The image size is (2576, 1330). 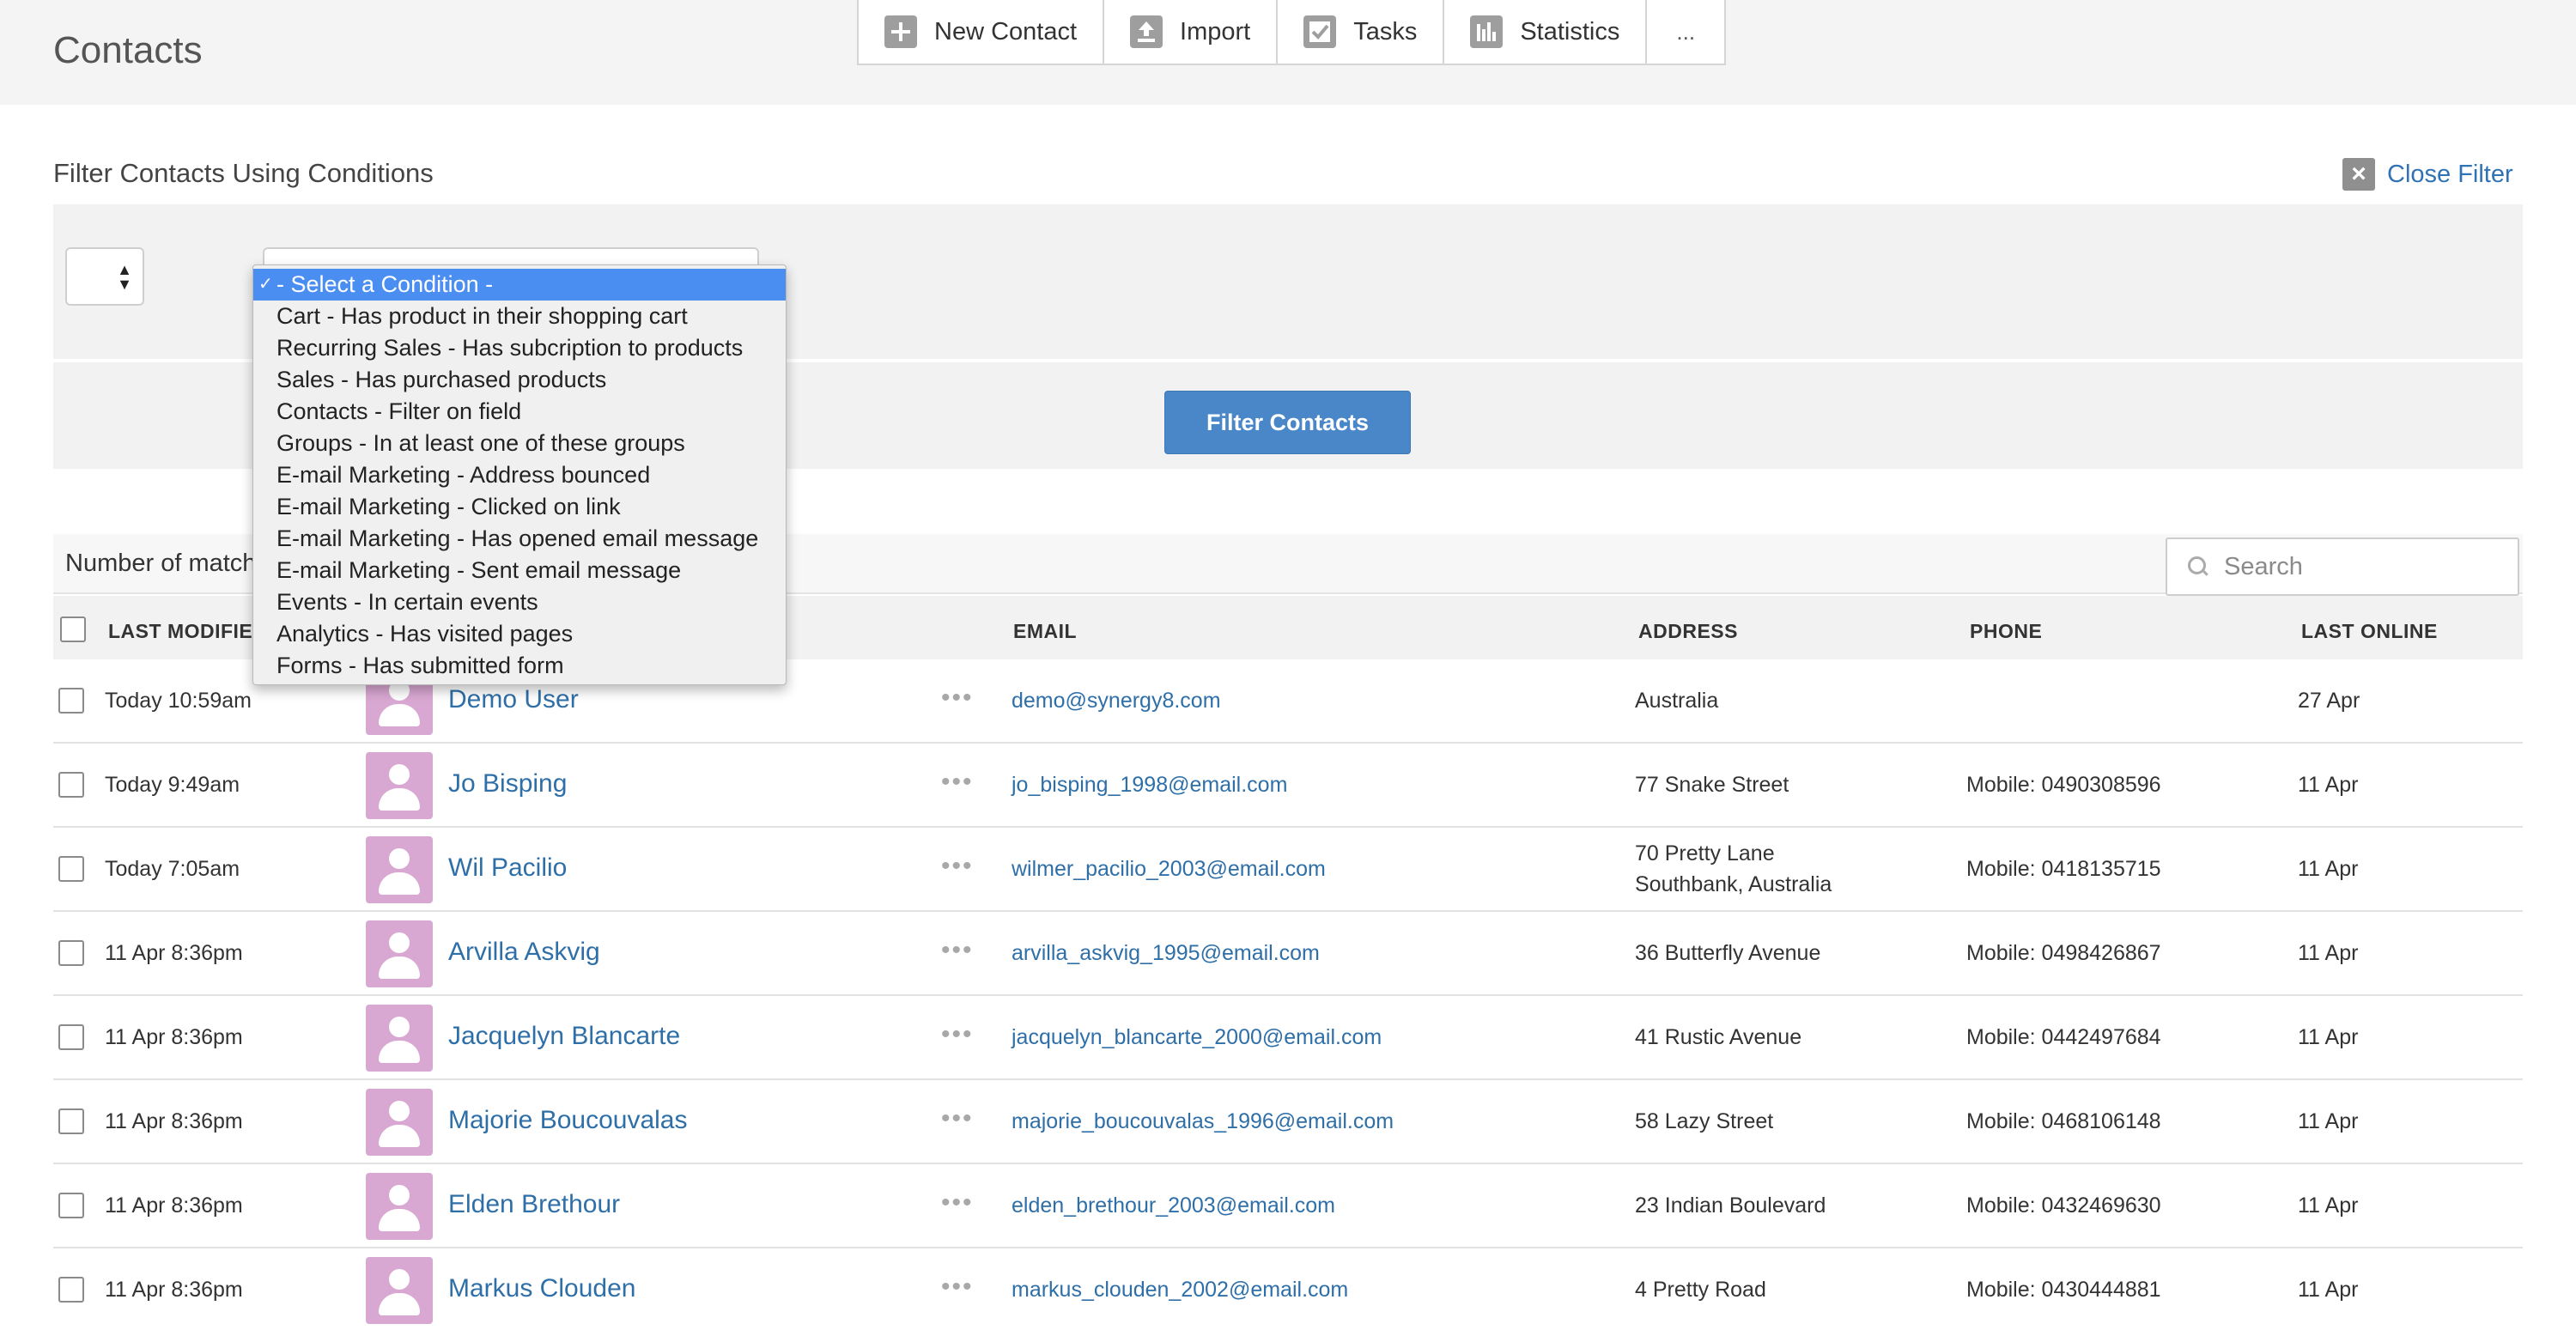 I want to click on column-last-modified: LAST MODIFIED, so click(x=187, y=631).